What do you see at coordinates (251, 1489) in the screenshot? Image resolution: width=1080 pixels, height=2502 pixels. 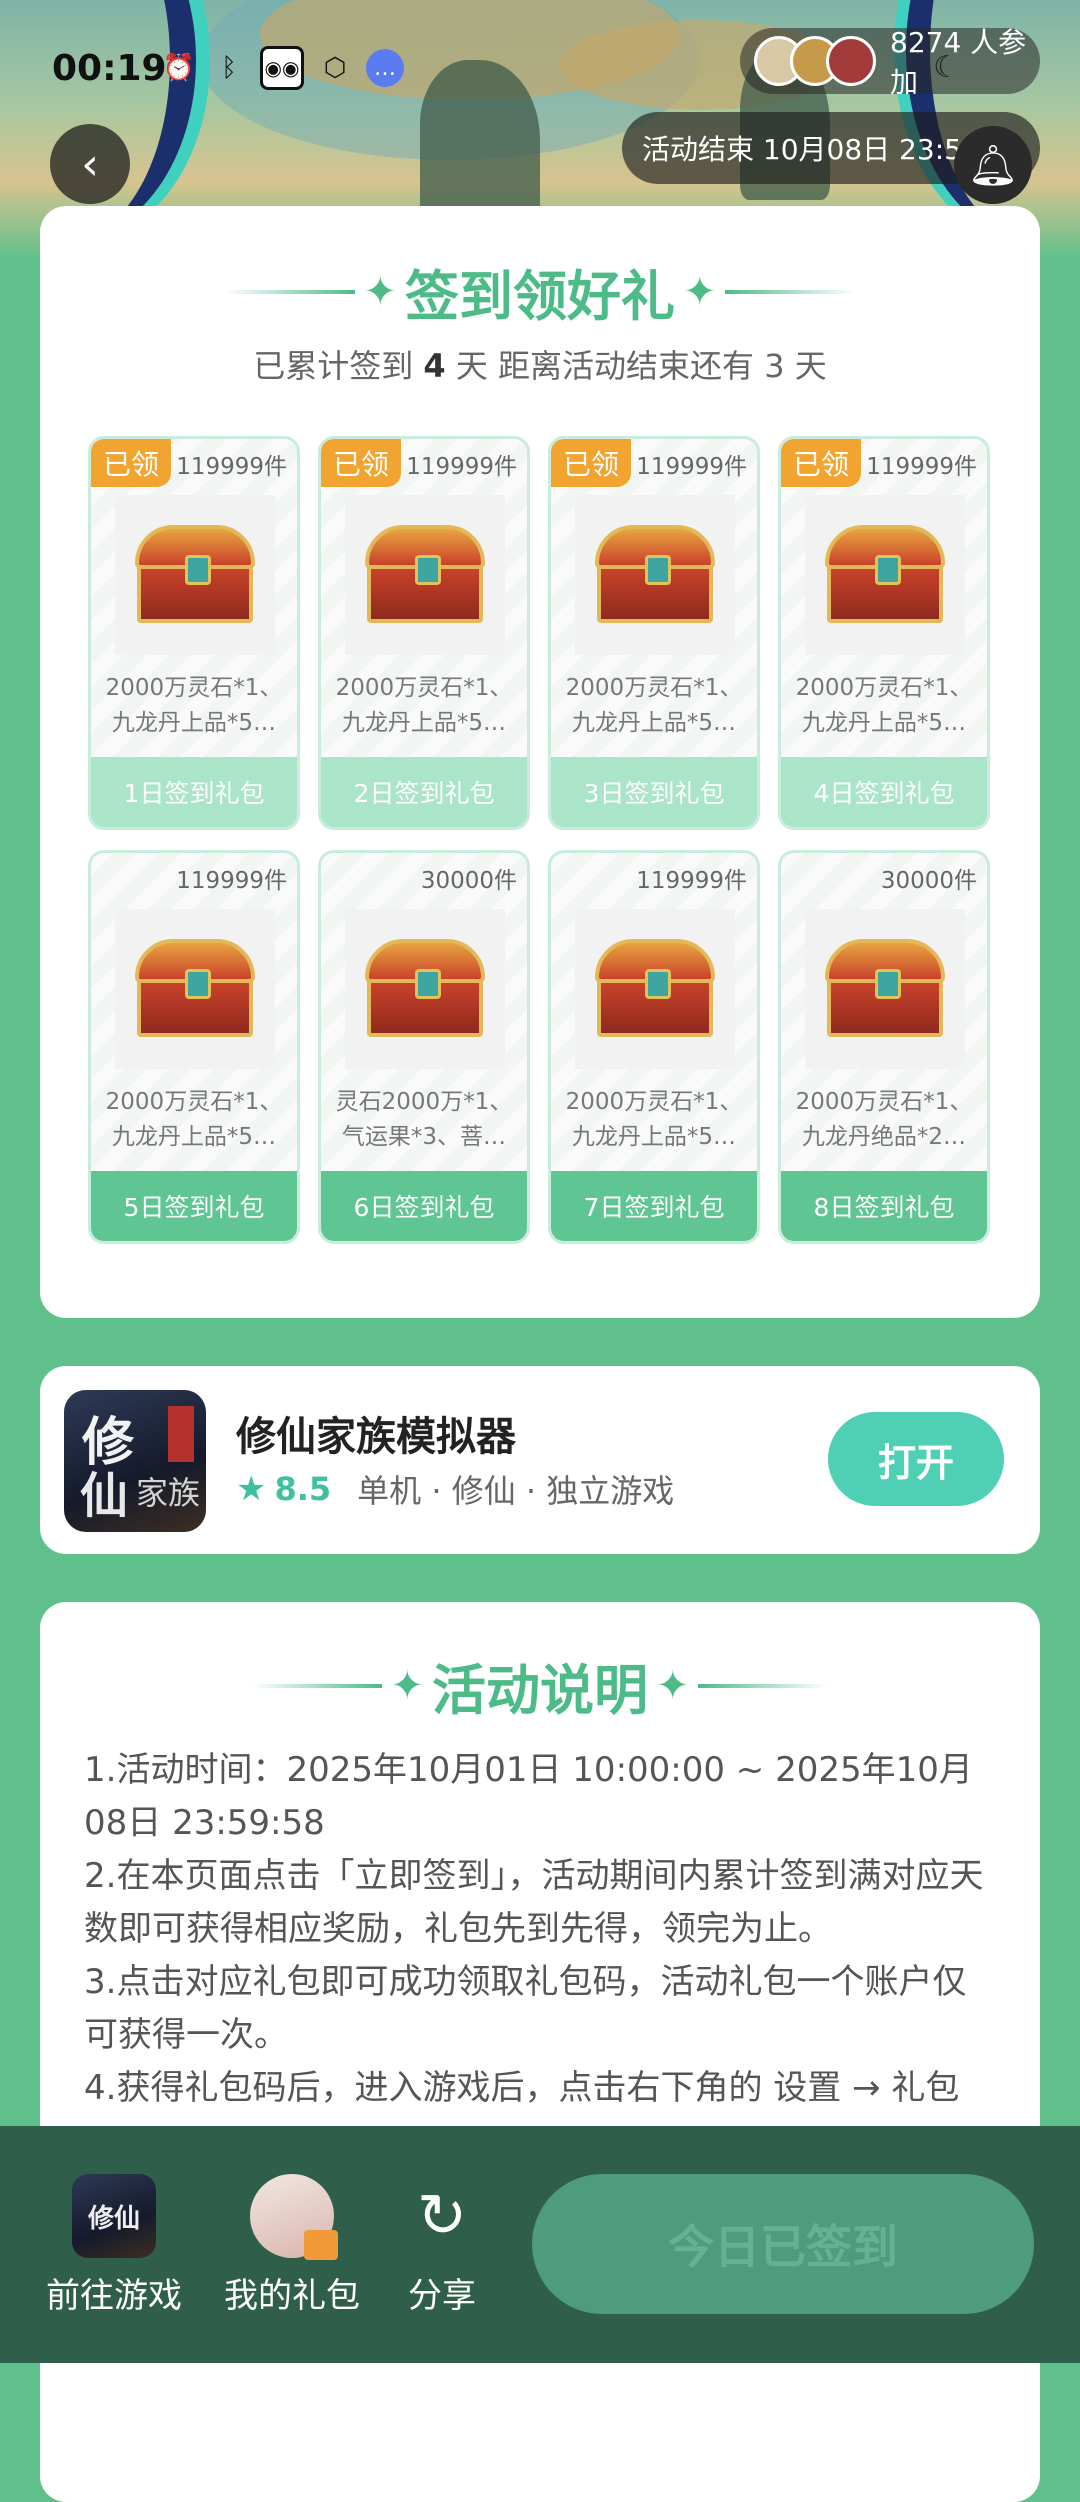 I see `star-icon: ★` at bounding box center [251, 1489].